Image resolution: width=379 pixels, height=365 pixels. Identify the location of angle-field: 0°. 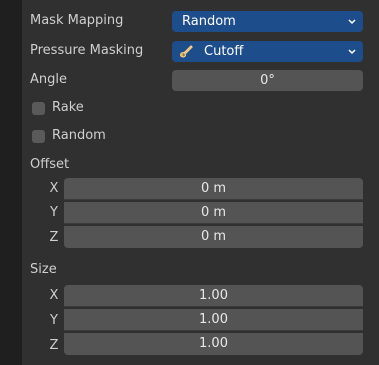
(267, 80).